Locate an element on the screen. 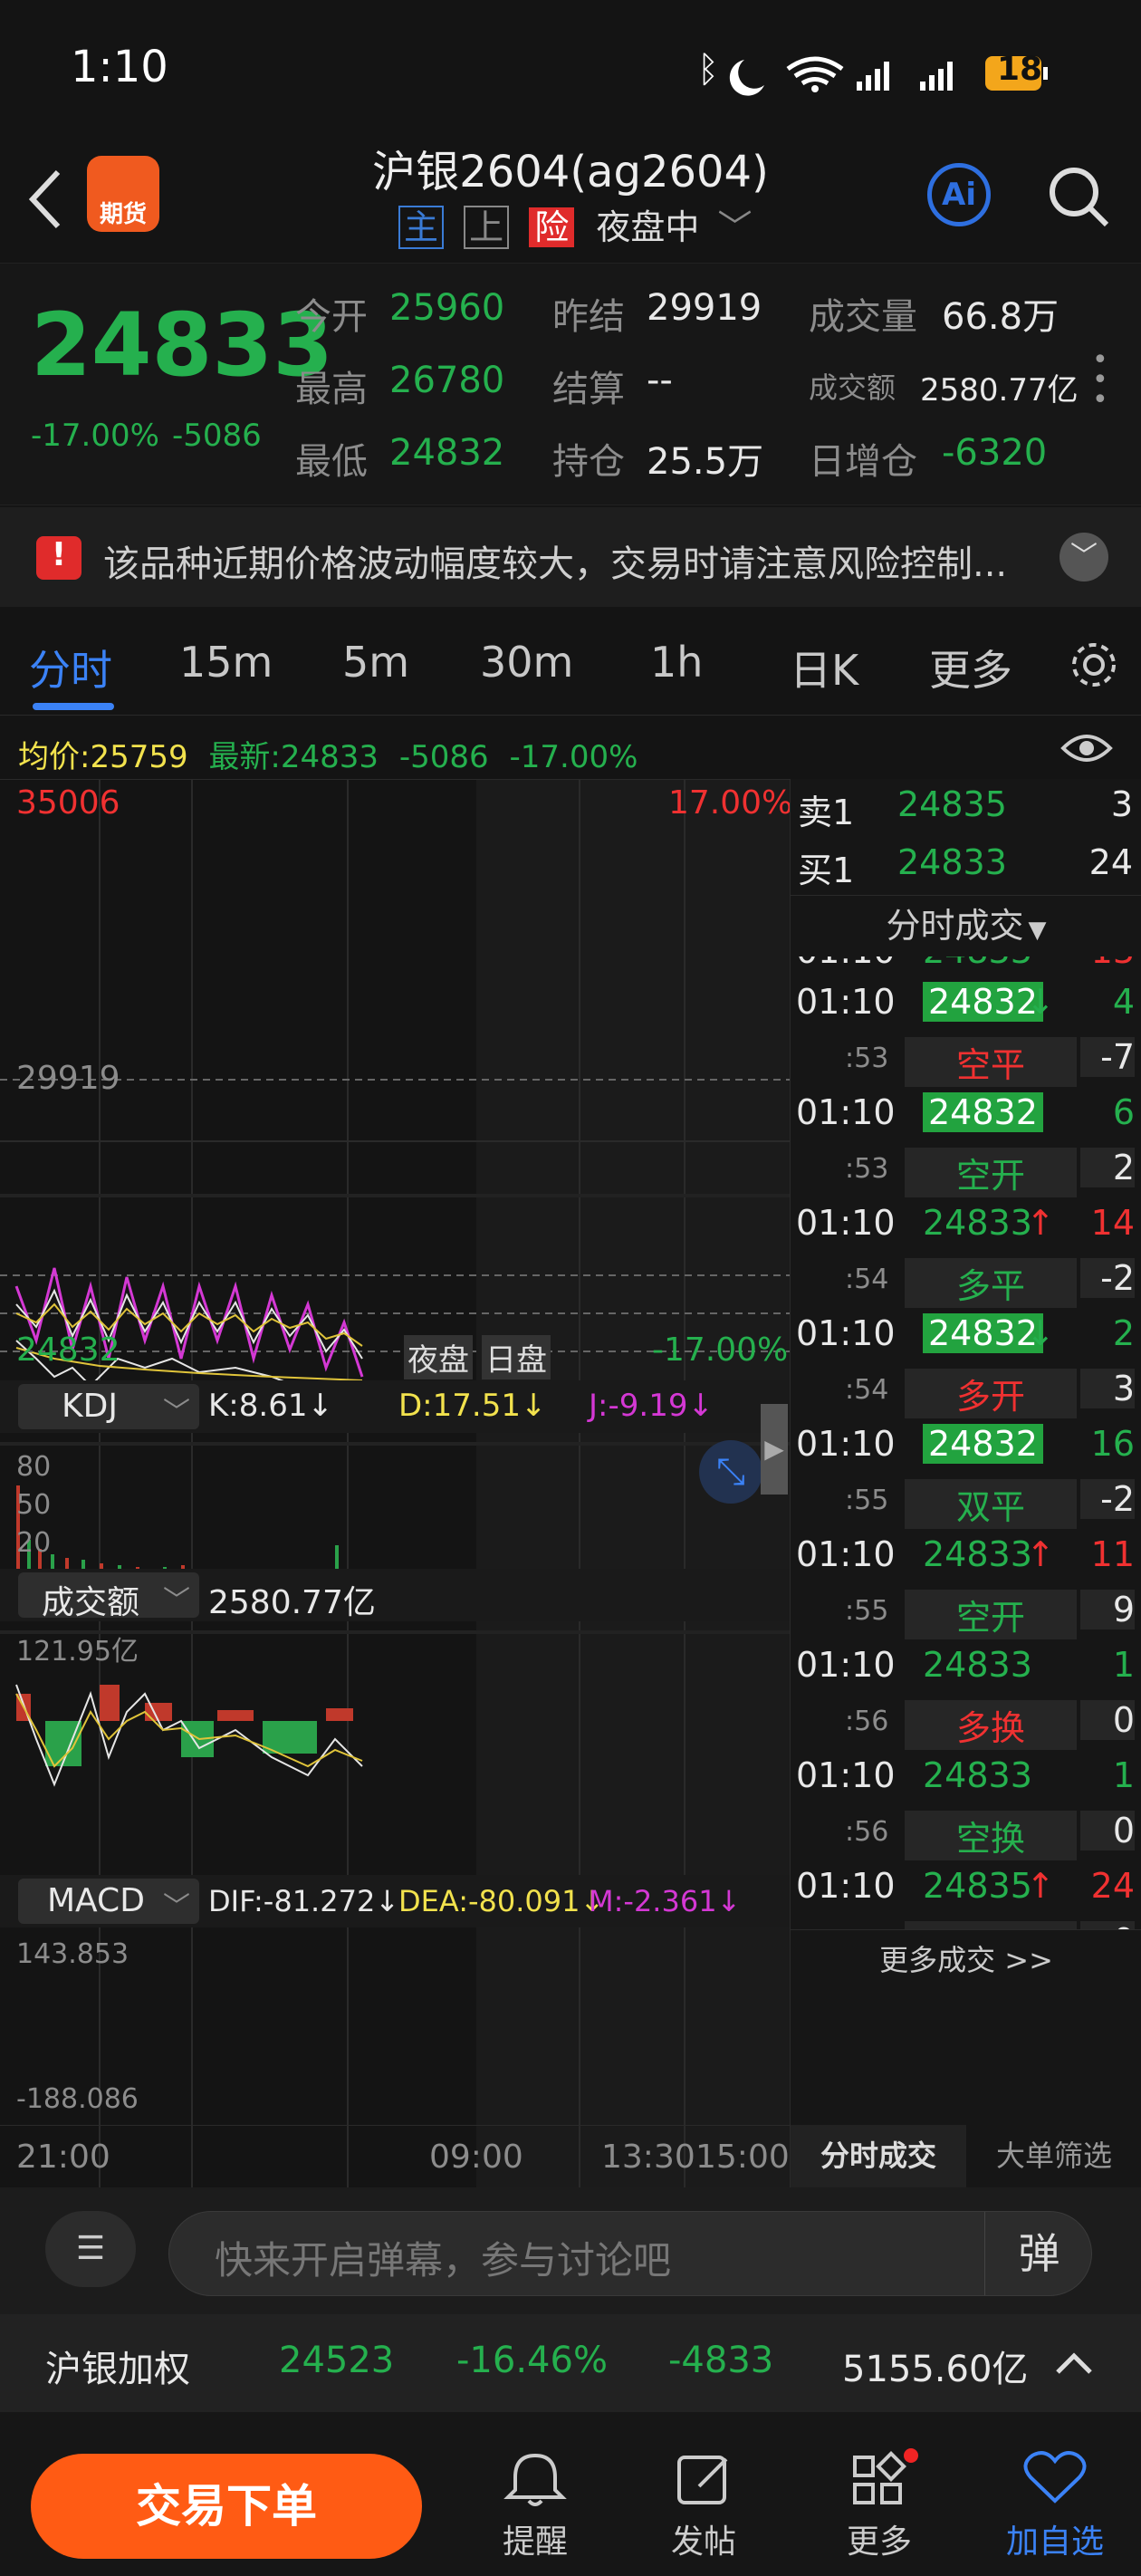 The height and width of the screenshot is (2576, 1141). trade-row: 01:10 24832 ↓ 2 is located at coordinates (965, 1338).